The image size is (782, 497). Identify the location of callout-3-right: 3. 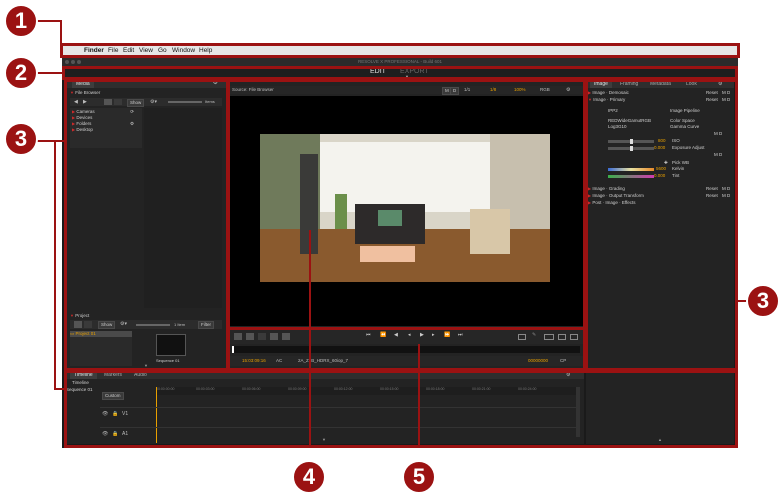
(763, 301).